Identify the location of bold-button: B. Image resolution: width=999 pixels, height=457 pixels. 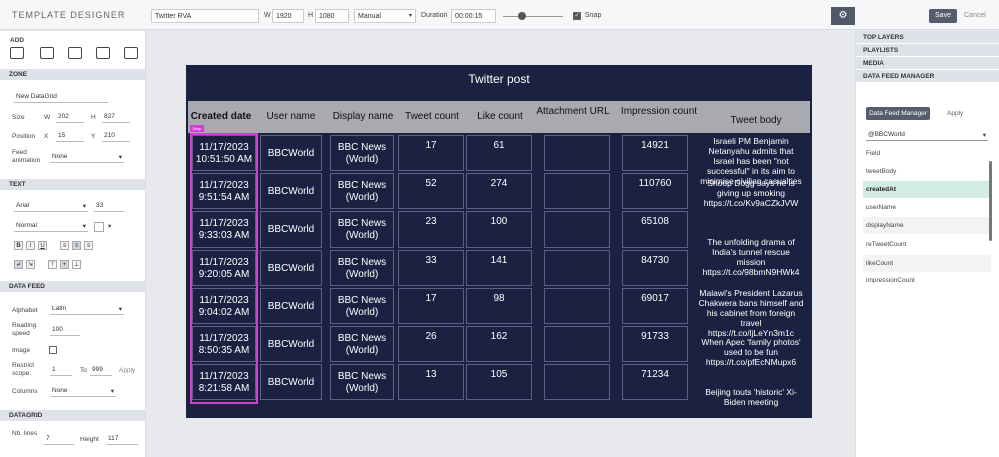
(18, 245).